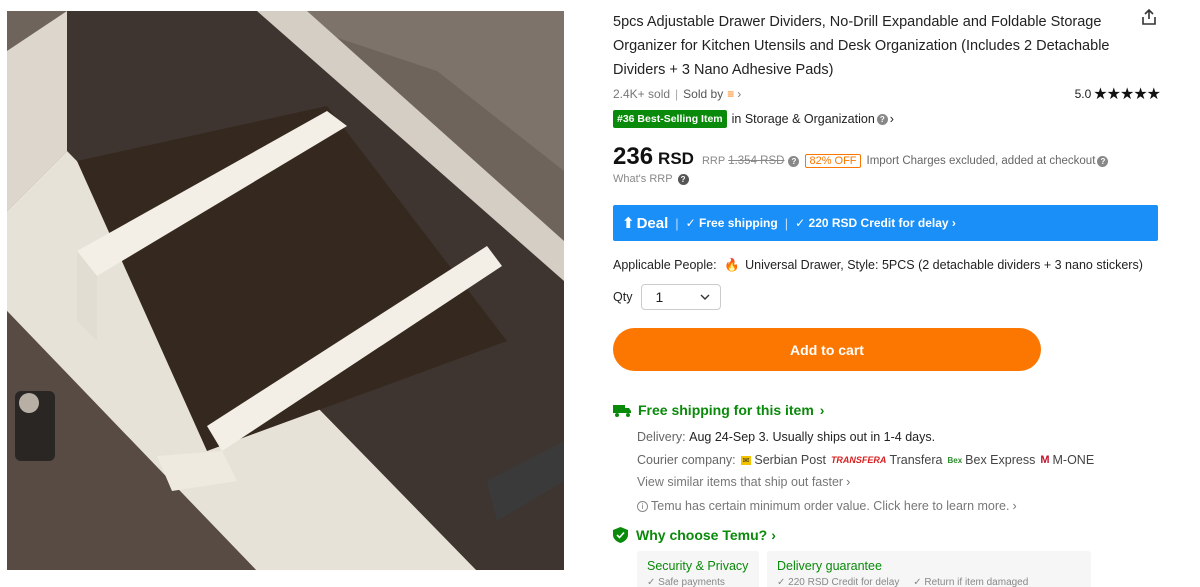 This screenshot has width=1200, height=587. I want to click on rrp-value: 1.354 RSD, so click(756, 161).